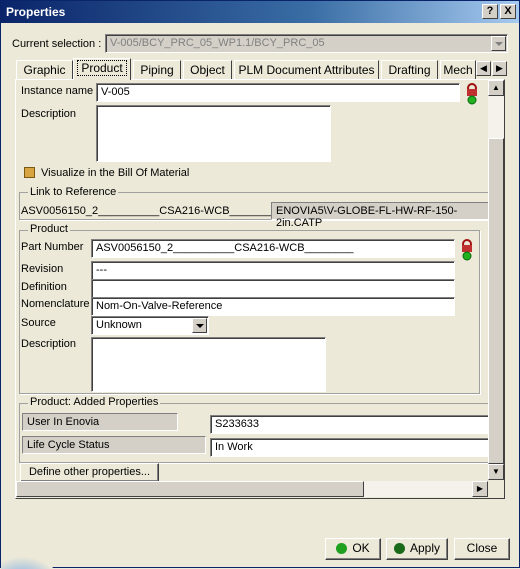  I want to click on window-title: Properties, so click(36, 12).